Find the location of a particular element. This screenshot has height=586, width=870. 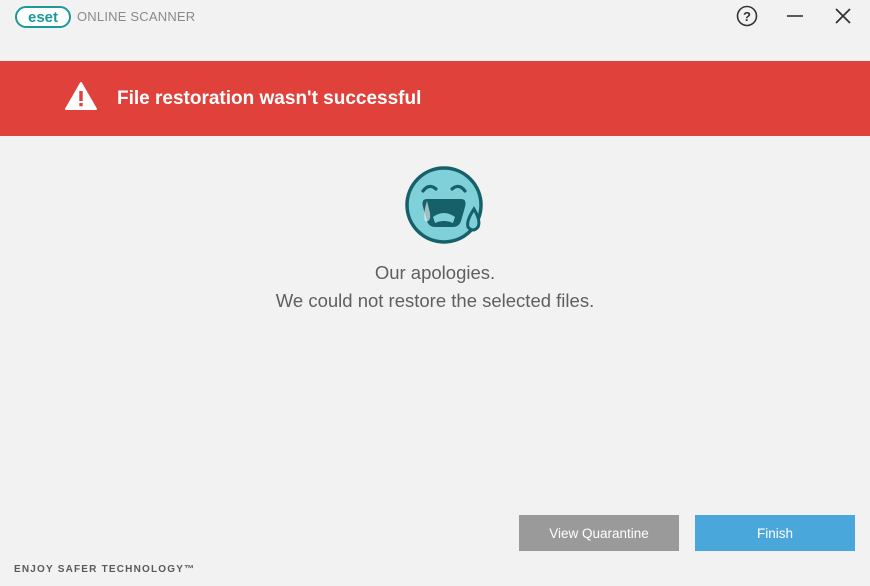

warning-icon is located at coordinates (81, 98).